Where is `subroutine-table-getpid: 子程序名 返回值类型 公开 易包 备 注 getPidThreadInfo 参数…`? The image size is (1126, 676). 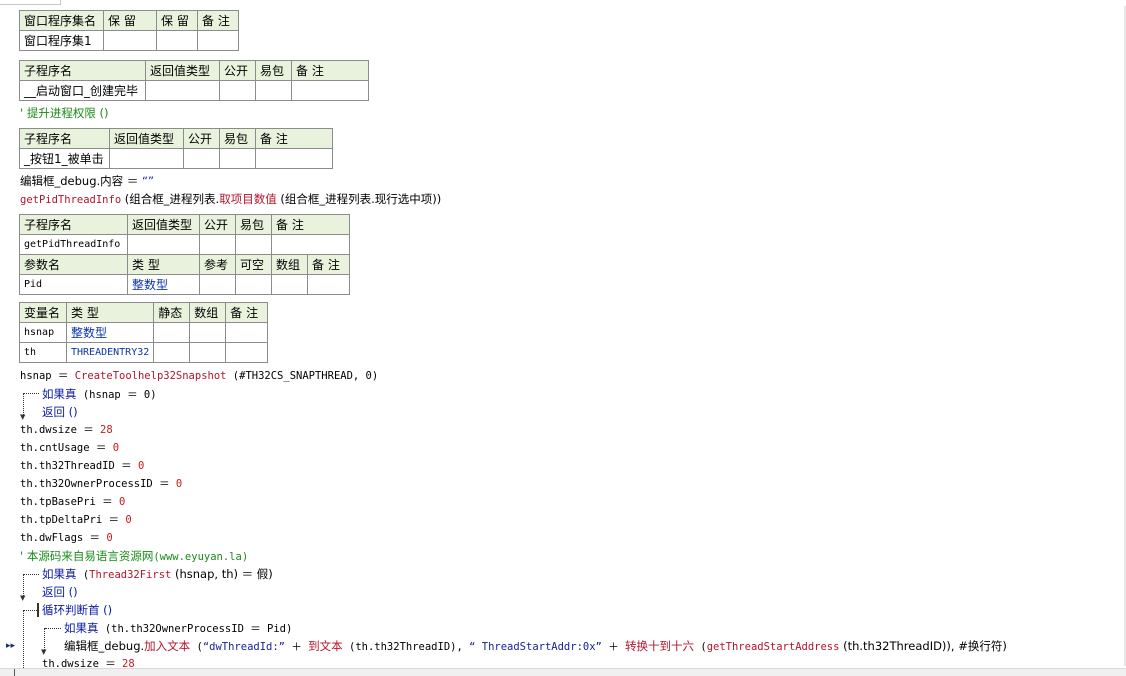 subroutine-table-getpid: 子程序名 返回值类型 公开 易包 备 注 getPidThreadInfo 参数… is located at coordinates (184, 254).